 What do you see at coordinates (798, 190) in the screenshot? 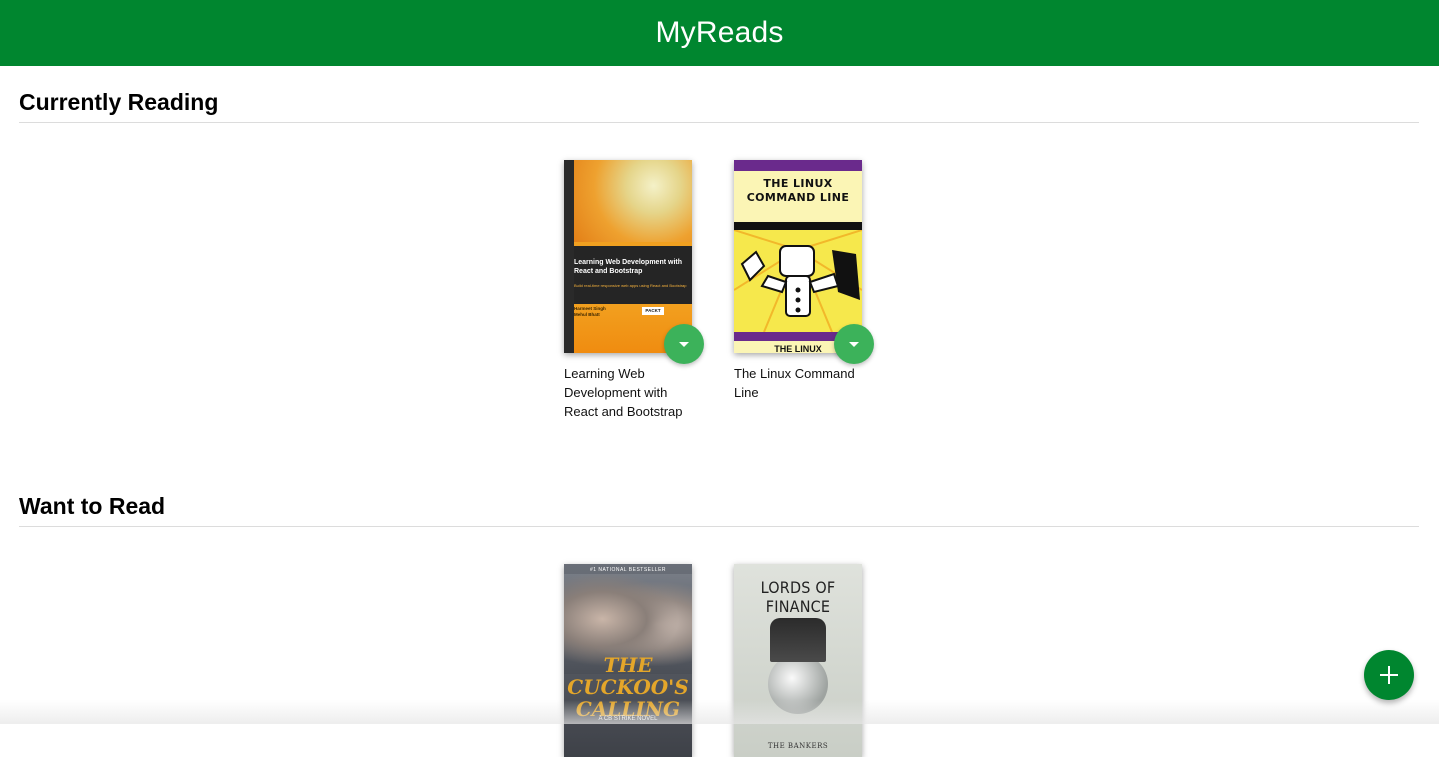
I see `cover-title: THE LINUX COMMAND LINE` at bounding box center [798, 190].